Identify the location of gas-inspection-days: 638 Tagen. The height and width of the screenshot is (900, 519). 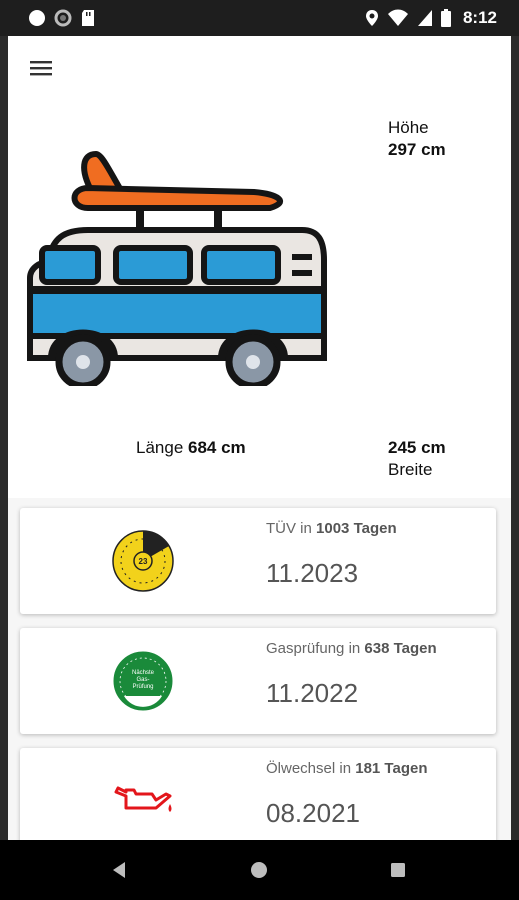
(400, 648).